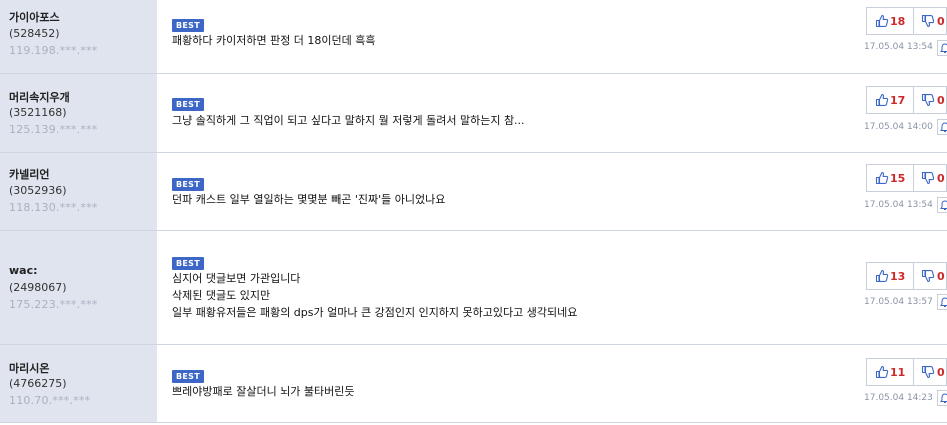  Describe the element at coordinates (898, 372) in the screenshot. I see `like-count: 11` at that location.